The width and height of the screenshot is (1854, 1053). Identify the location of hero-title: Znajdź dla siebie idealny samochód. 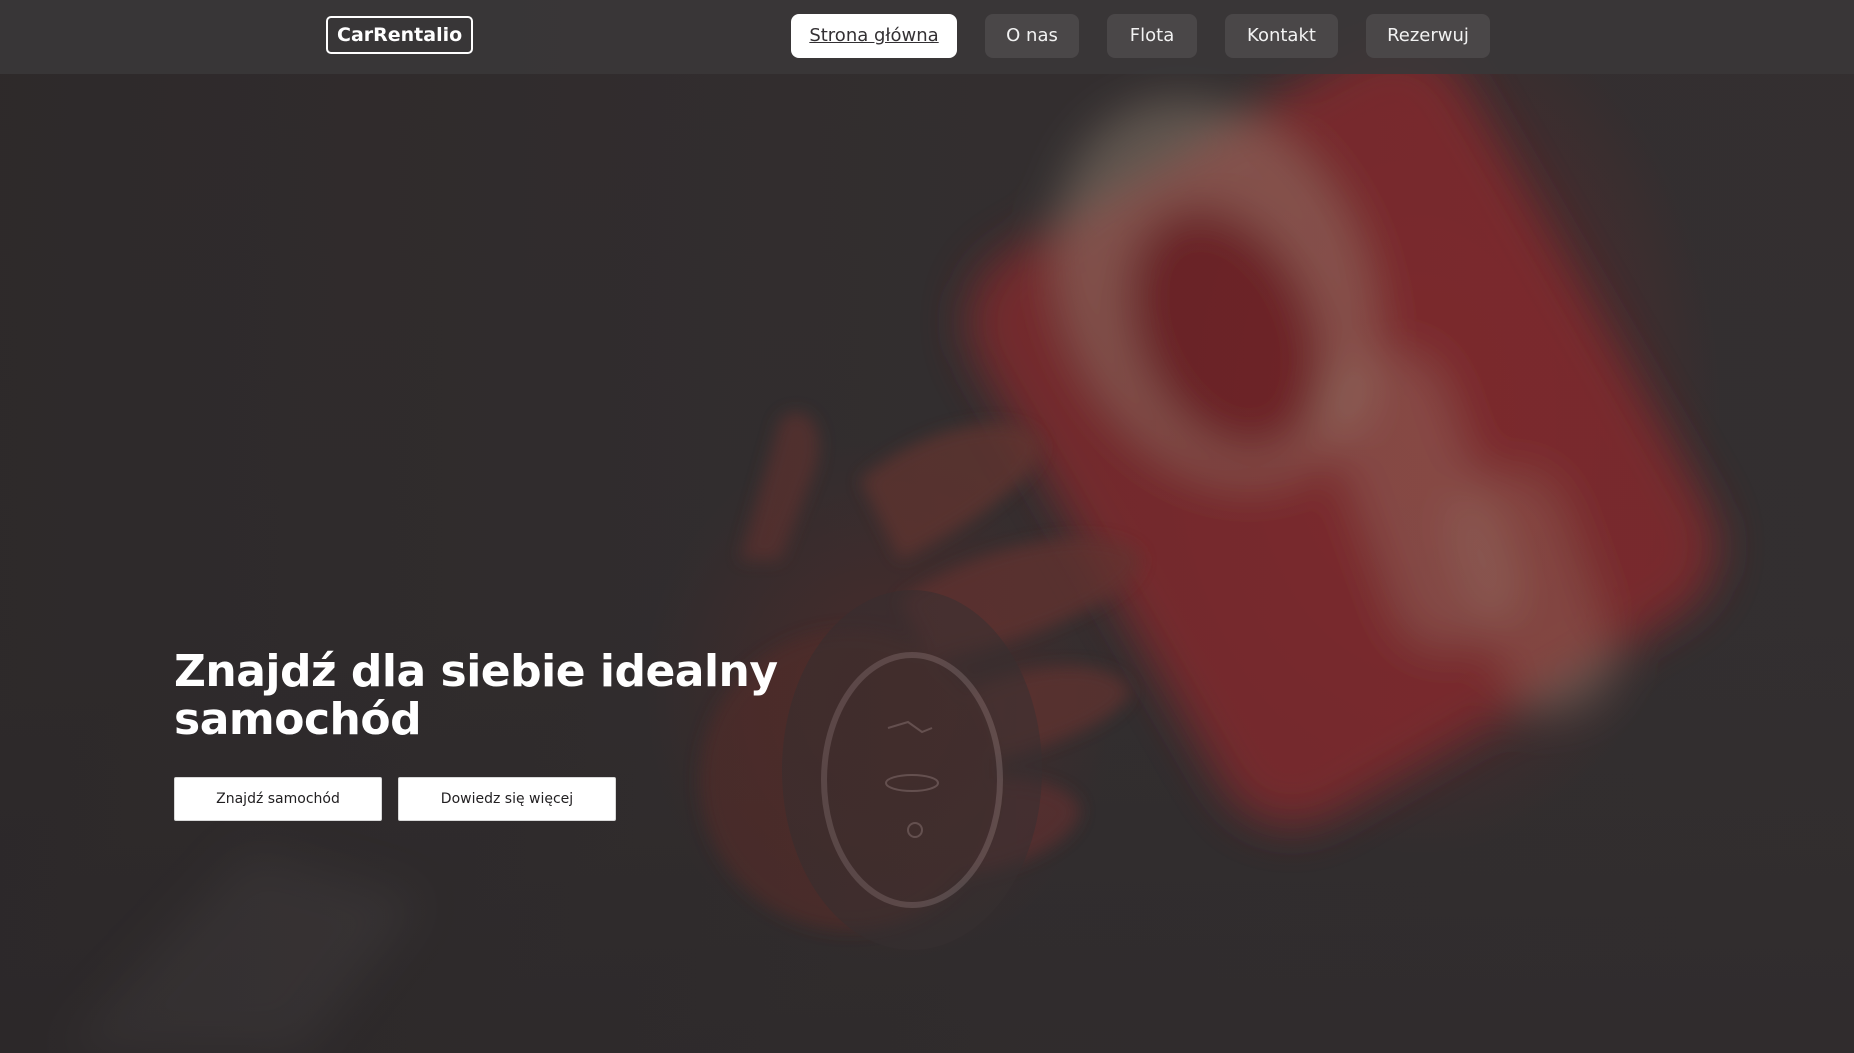
(476, 695).